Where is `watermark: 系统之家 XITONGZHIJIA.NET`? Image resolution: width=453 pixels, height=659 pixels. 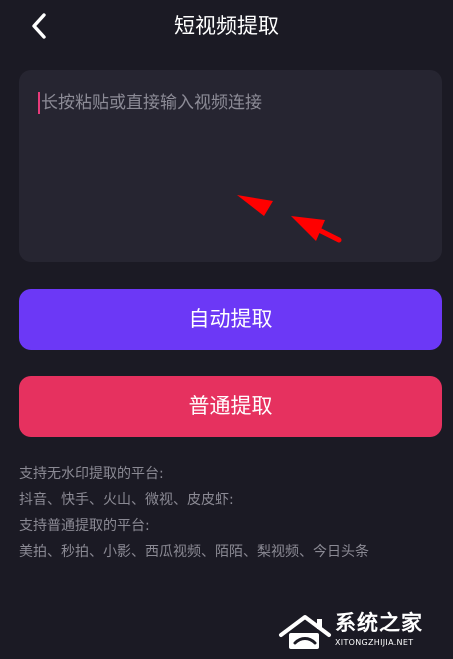 watermark: 系统之家 XITONGZHIJIA.NET is located at coordinates (361, 631).